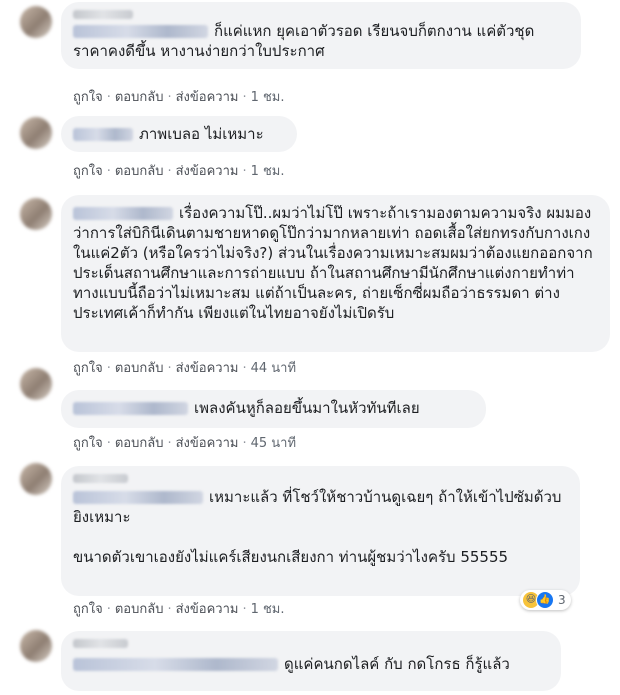  I want to click on comment-bubble: ภาพเบลอ ไม่เหมาะ, so click(179, 134).